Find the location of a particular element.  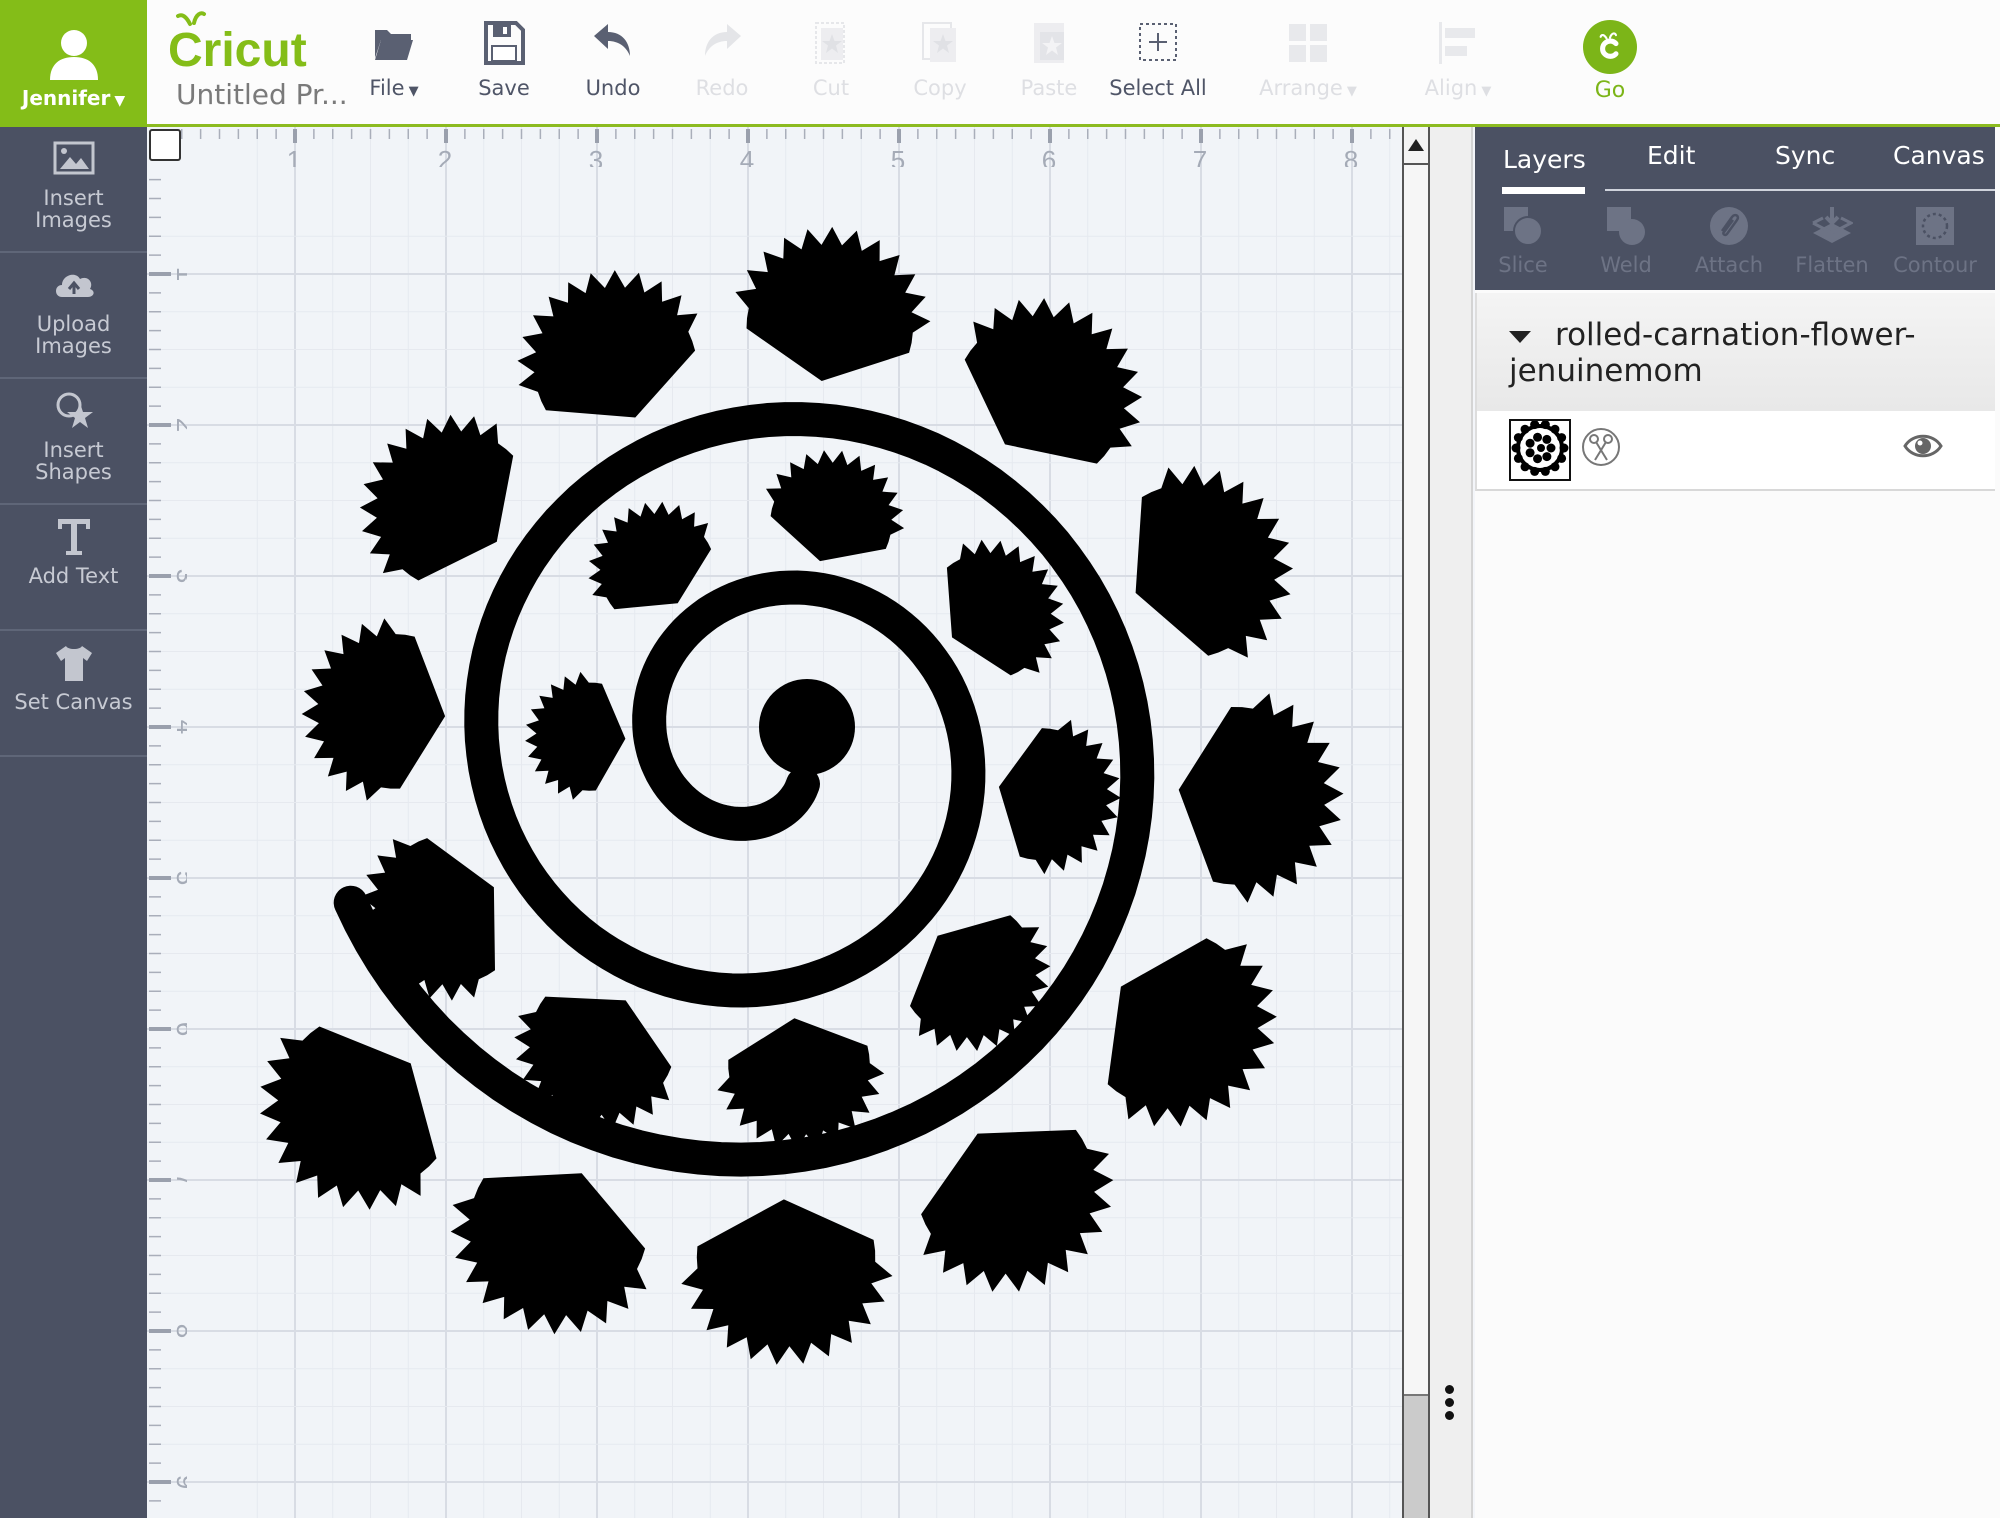

slice-button: Slice is located at coordinates (1523, 241).